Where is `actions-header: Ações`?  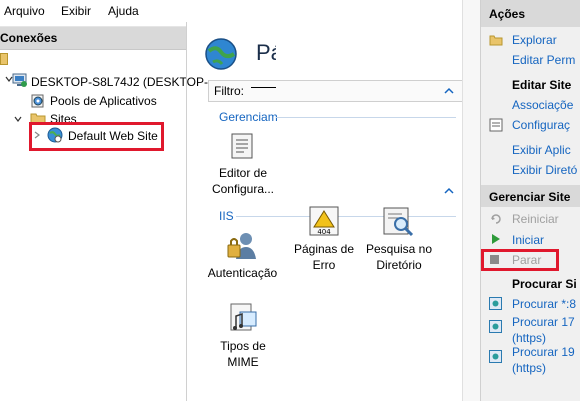 actions-header: Ações is located at coordinates (530, 13).